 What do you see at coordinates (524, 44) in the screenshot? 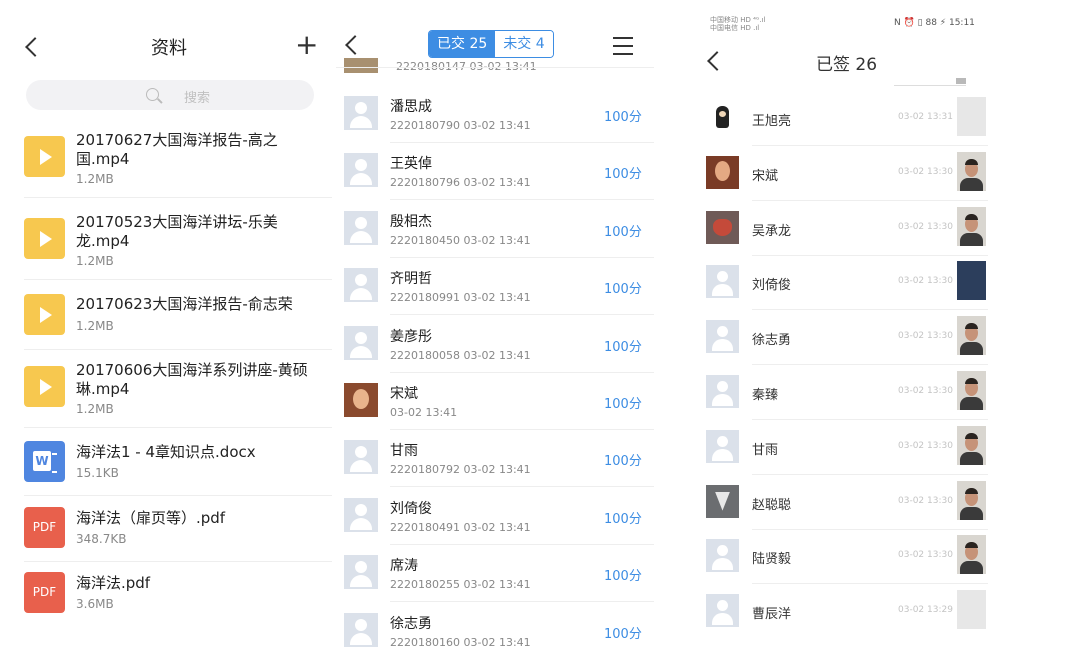
I see `tab-unsubmitted: 未交 4` at bounding box center [524, 44].